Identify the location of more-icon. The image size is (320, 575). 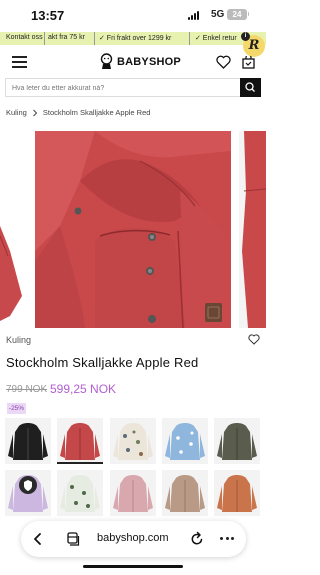
(227, 538).